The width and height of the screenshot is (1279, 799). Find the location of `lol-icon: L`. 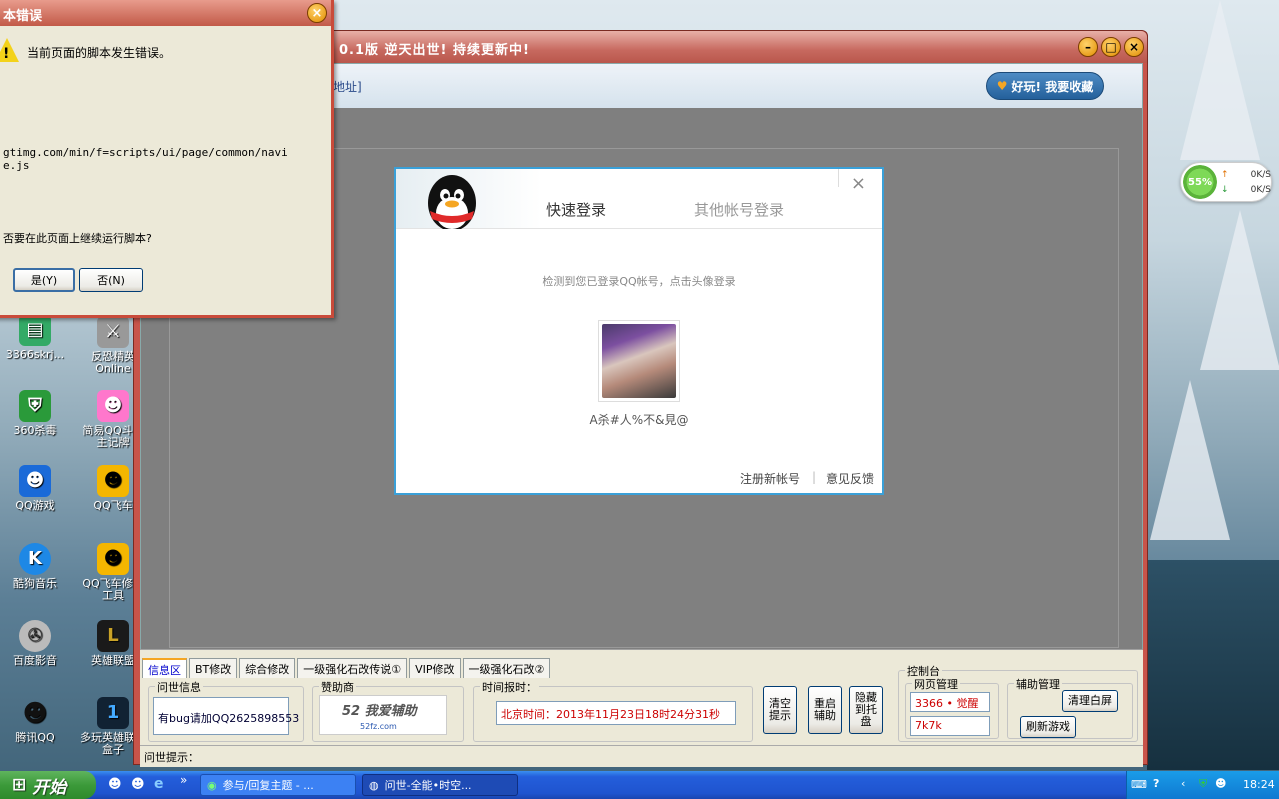

lol-icon: L is located at coordinates (113, 636).